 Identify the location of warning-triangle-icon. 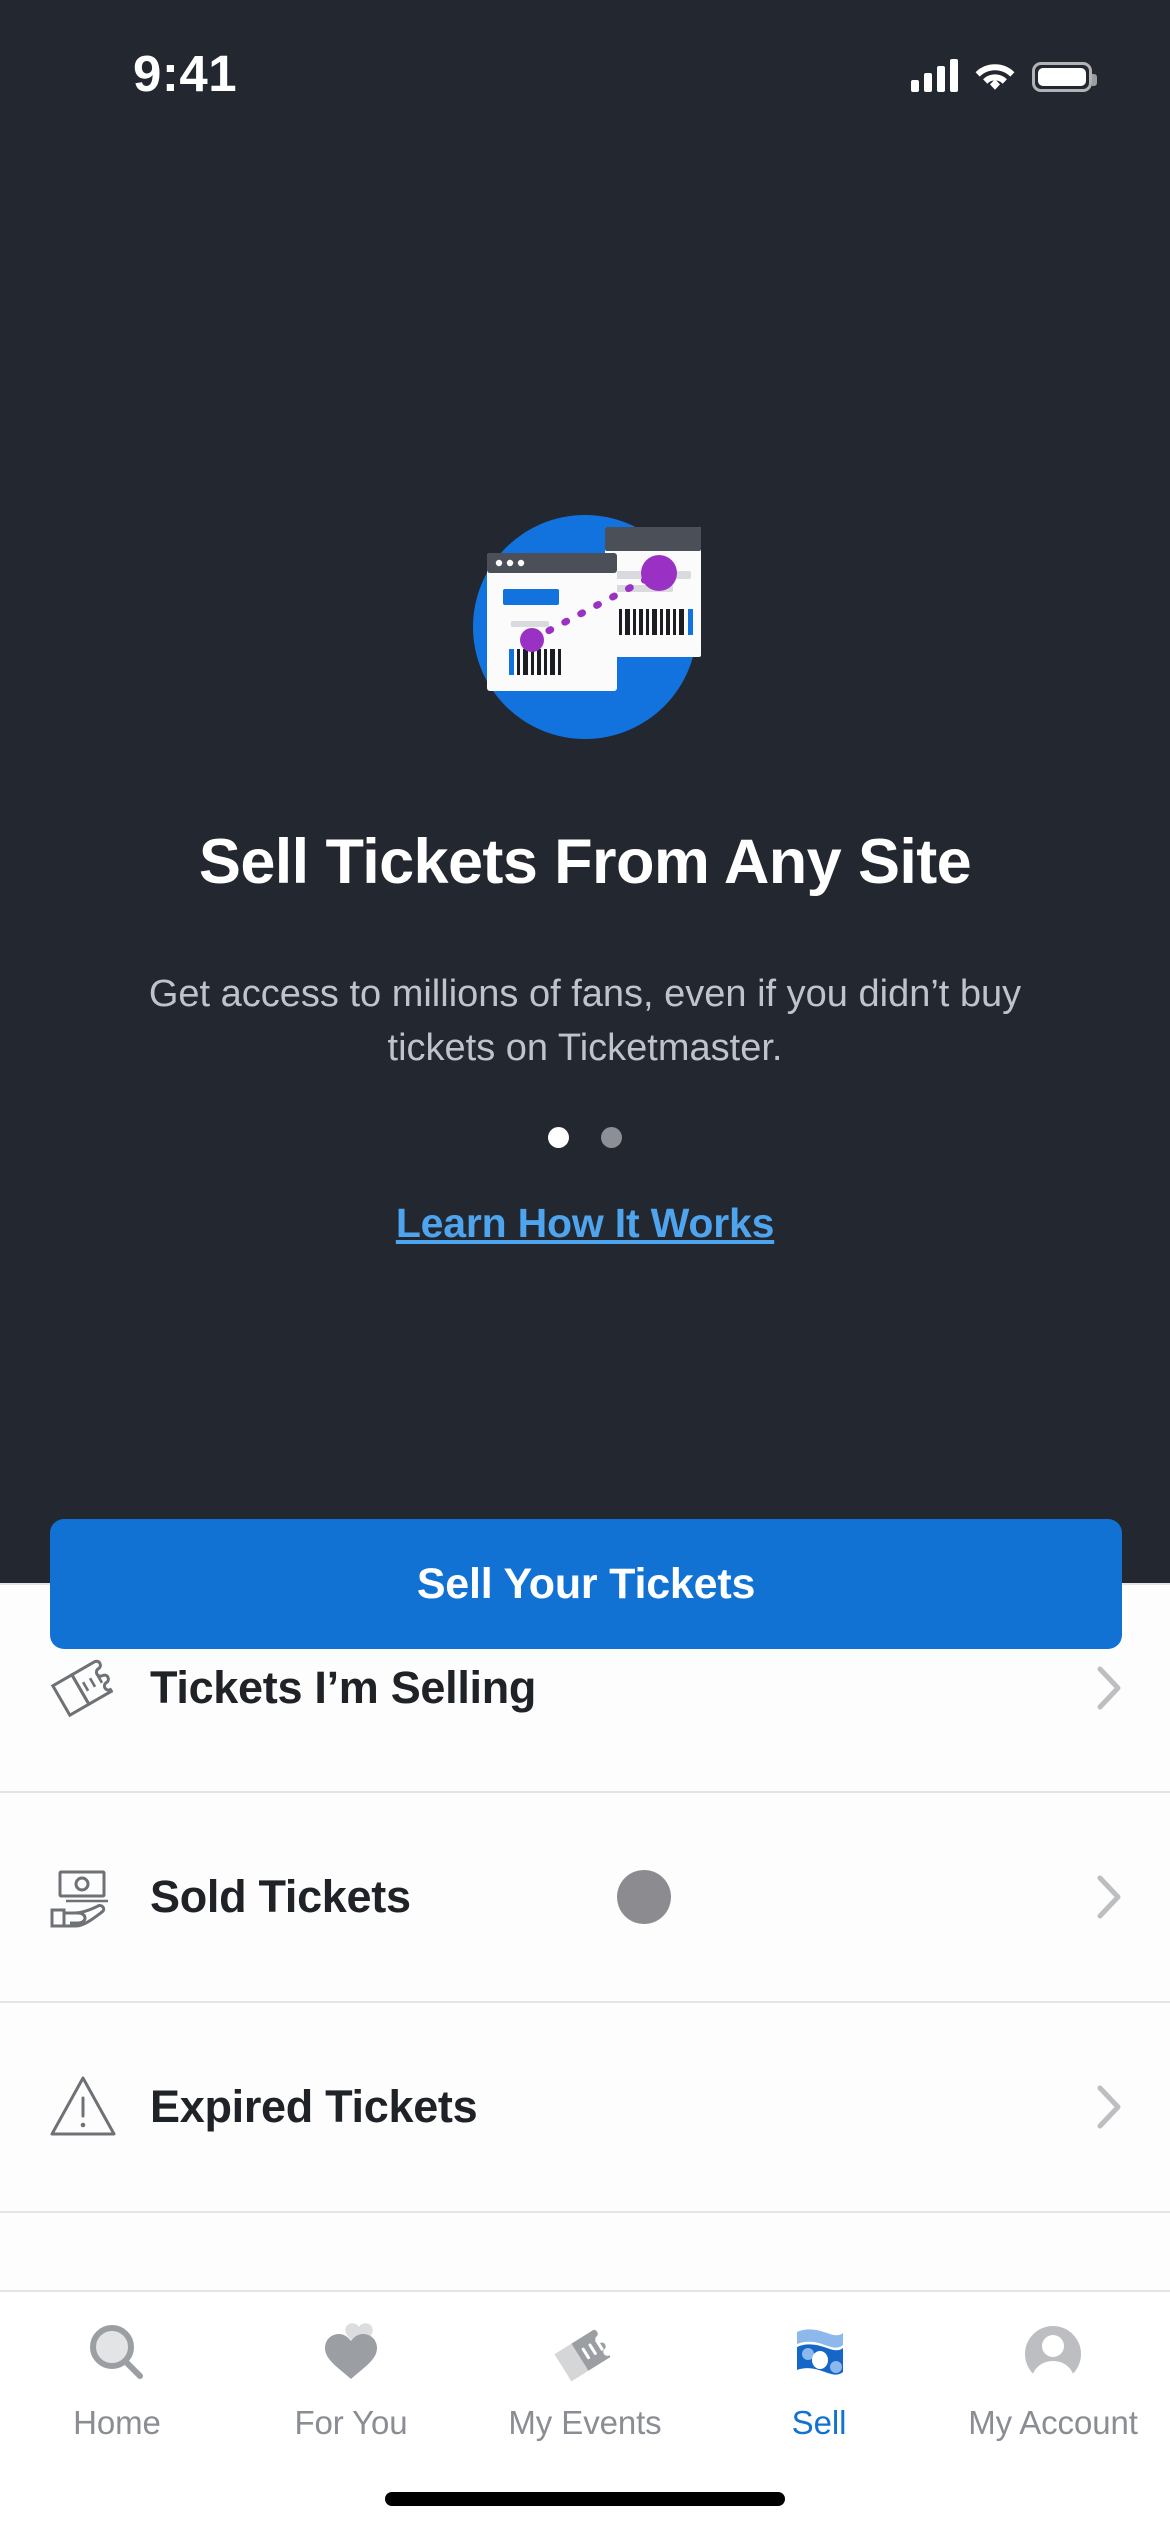
(83, 2107).